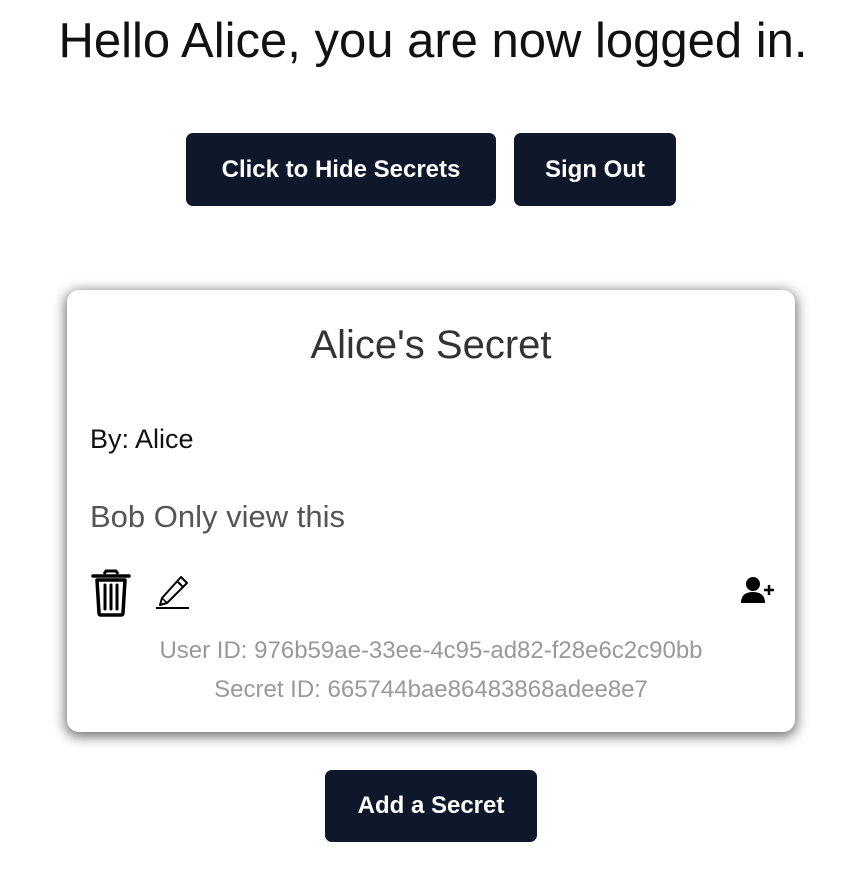  Describe the element at coordinates (173, 592) in the screenshot. I see `pencil-icon` at that location.